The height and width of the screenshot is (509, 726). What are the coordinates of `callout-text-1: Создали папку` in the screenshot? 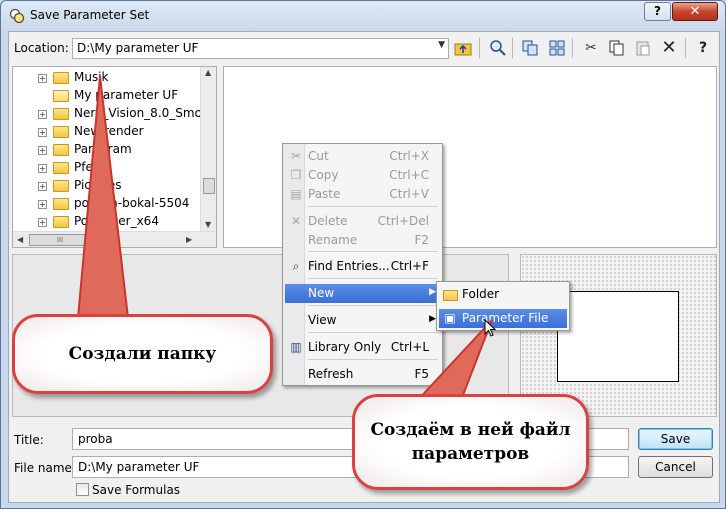 It's located at (142, 354).